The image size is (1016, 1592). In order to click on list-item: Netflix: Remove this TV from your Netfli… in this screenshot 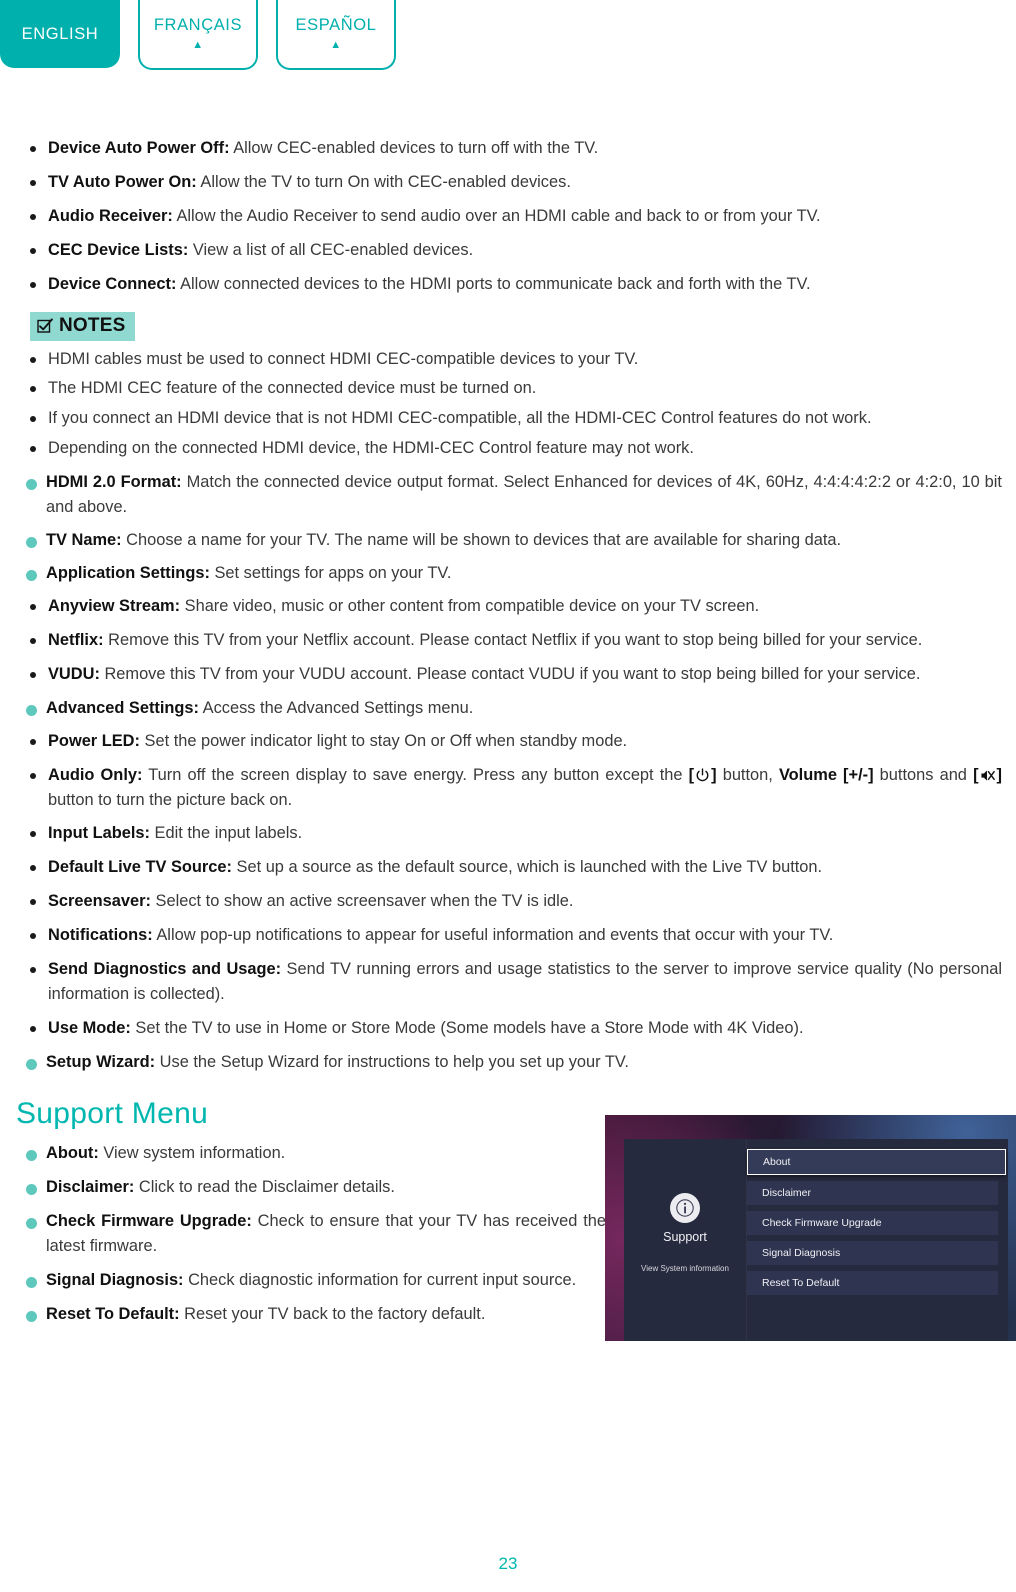, I will do `click(509, 640)`.